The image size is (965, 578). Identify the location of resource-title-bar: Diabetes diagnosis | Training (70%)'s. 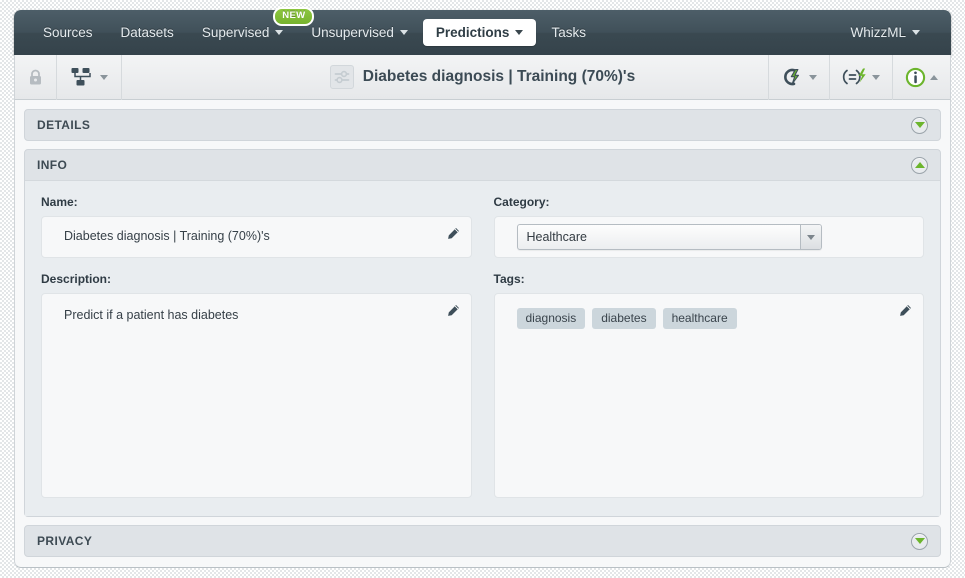
(482, 77).